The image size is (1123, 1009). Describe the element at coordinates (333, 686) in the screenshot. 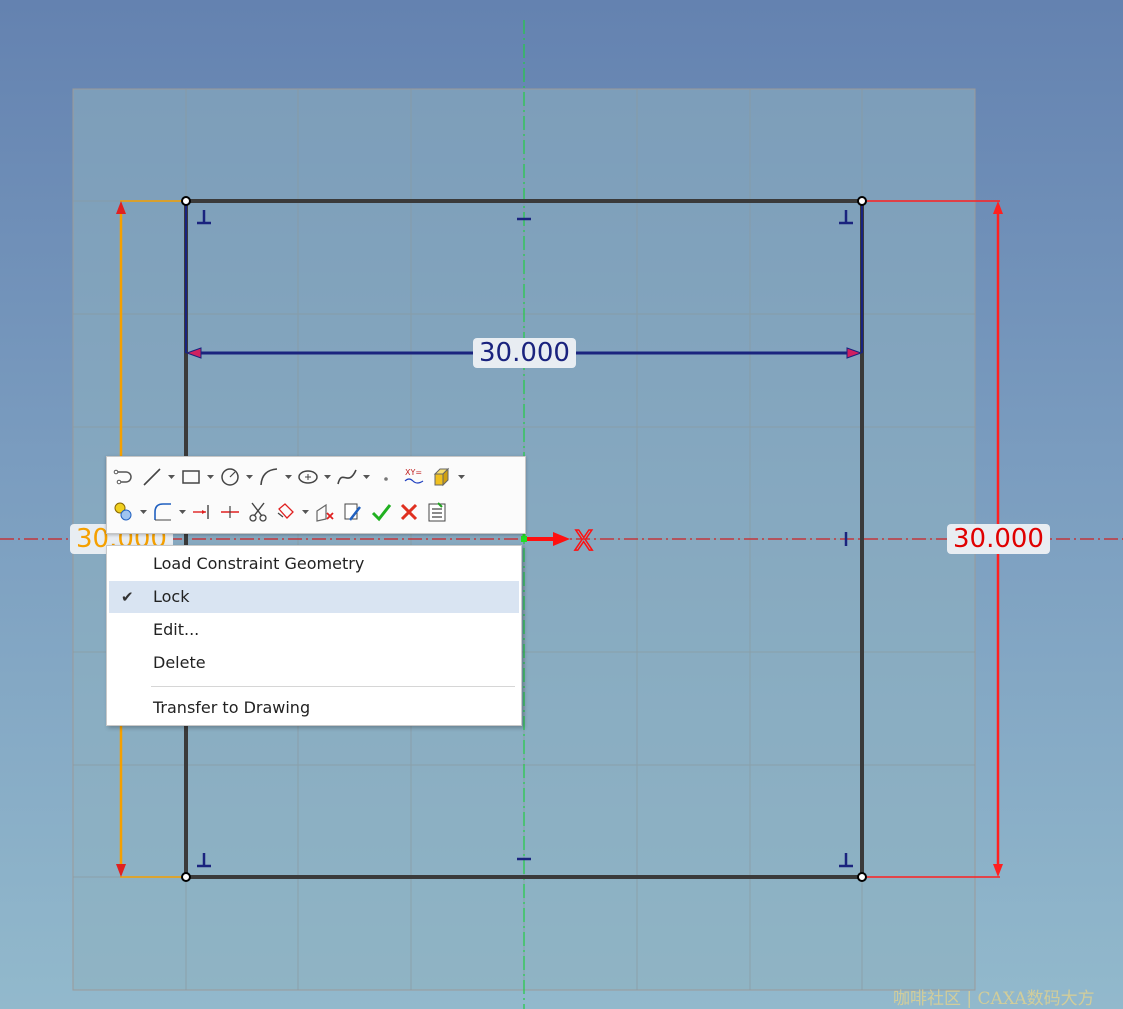

I see `menu-separator` at that location.